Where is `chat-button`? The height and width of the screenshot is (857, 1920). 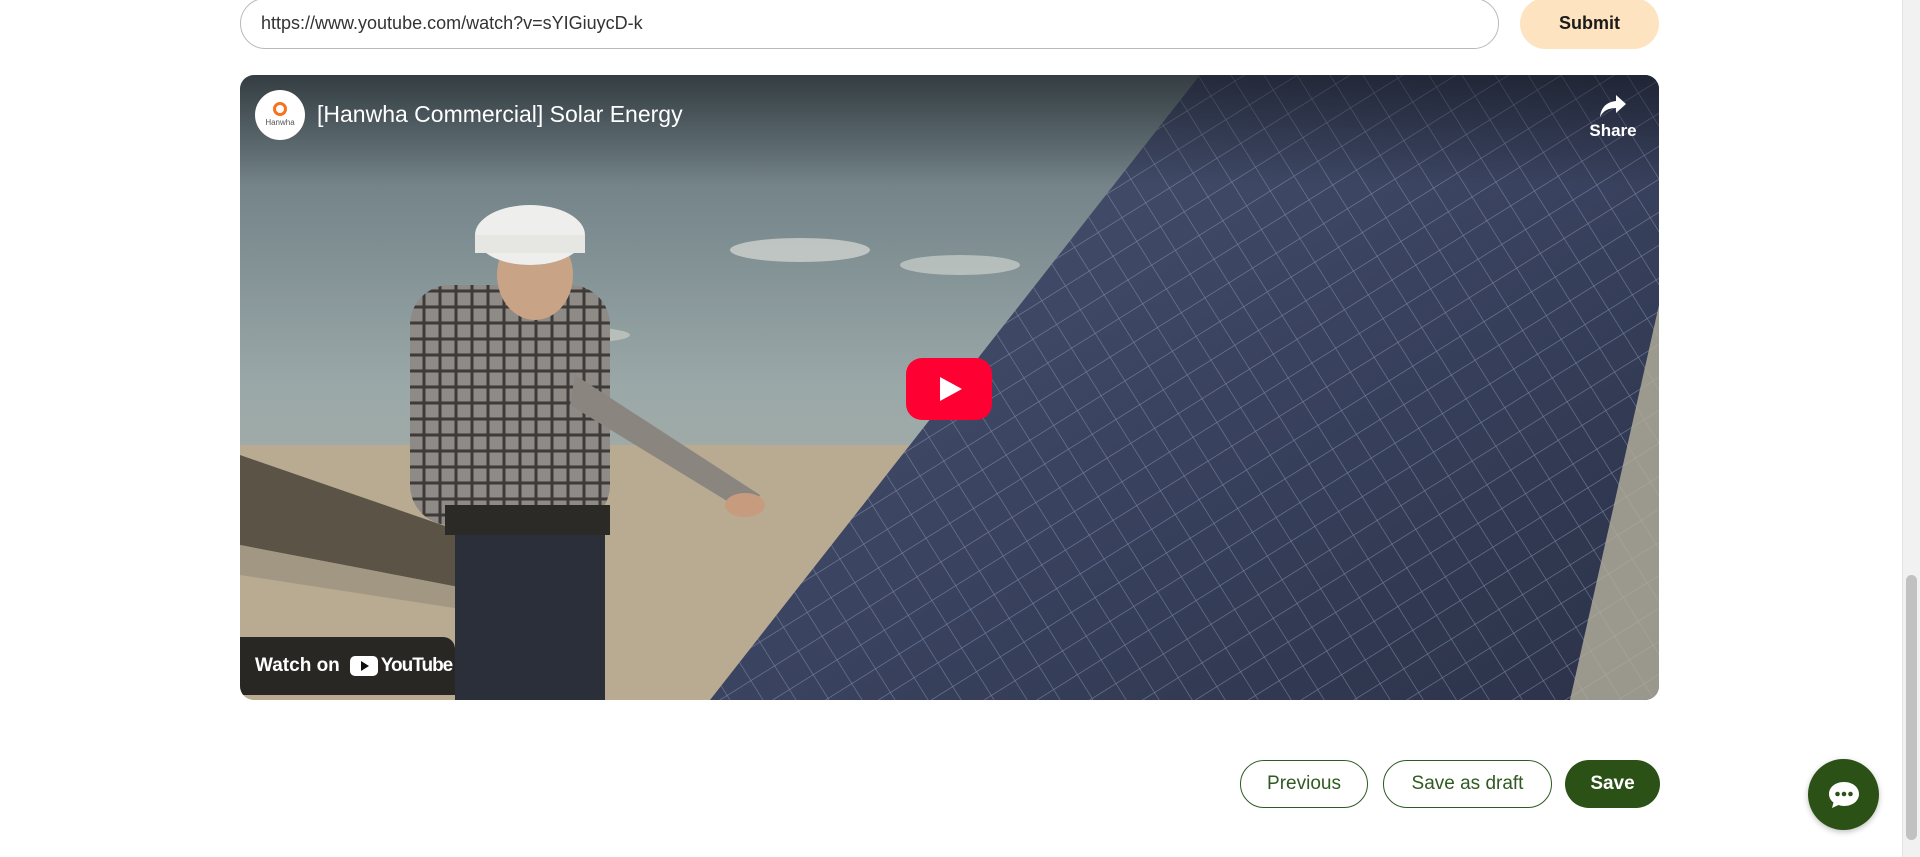
chat-button is located at coordinates (1843, 794).